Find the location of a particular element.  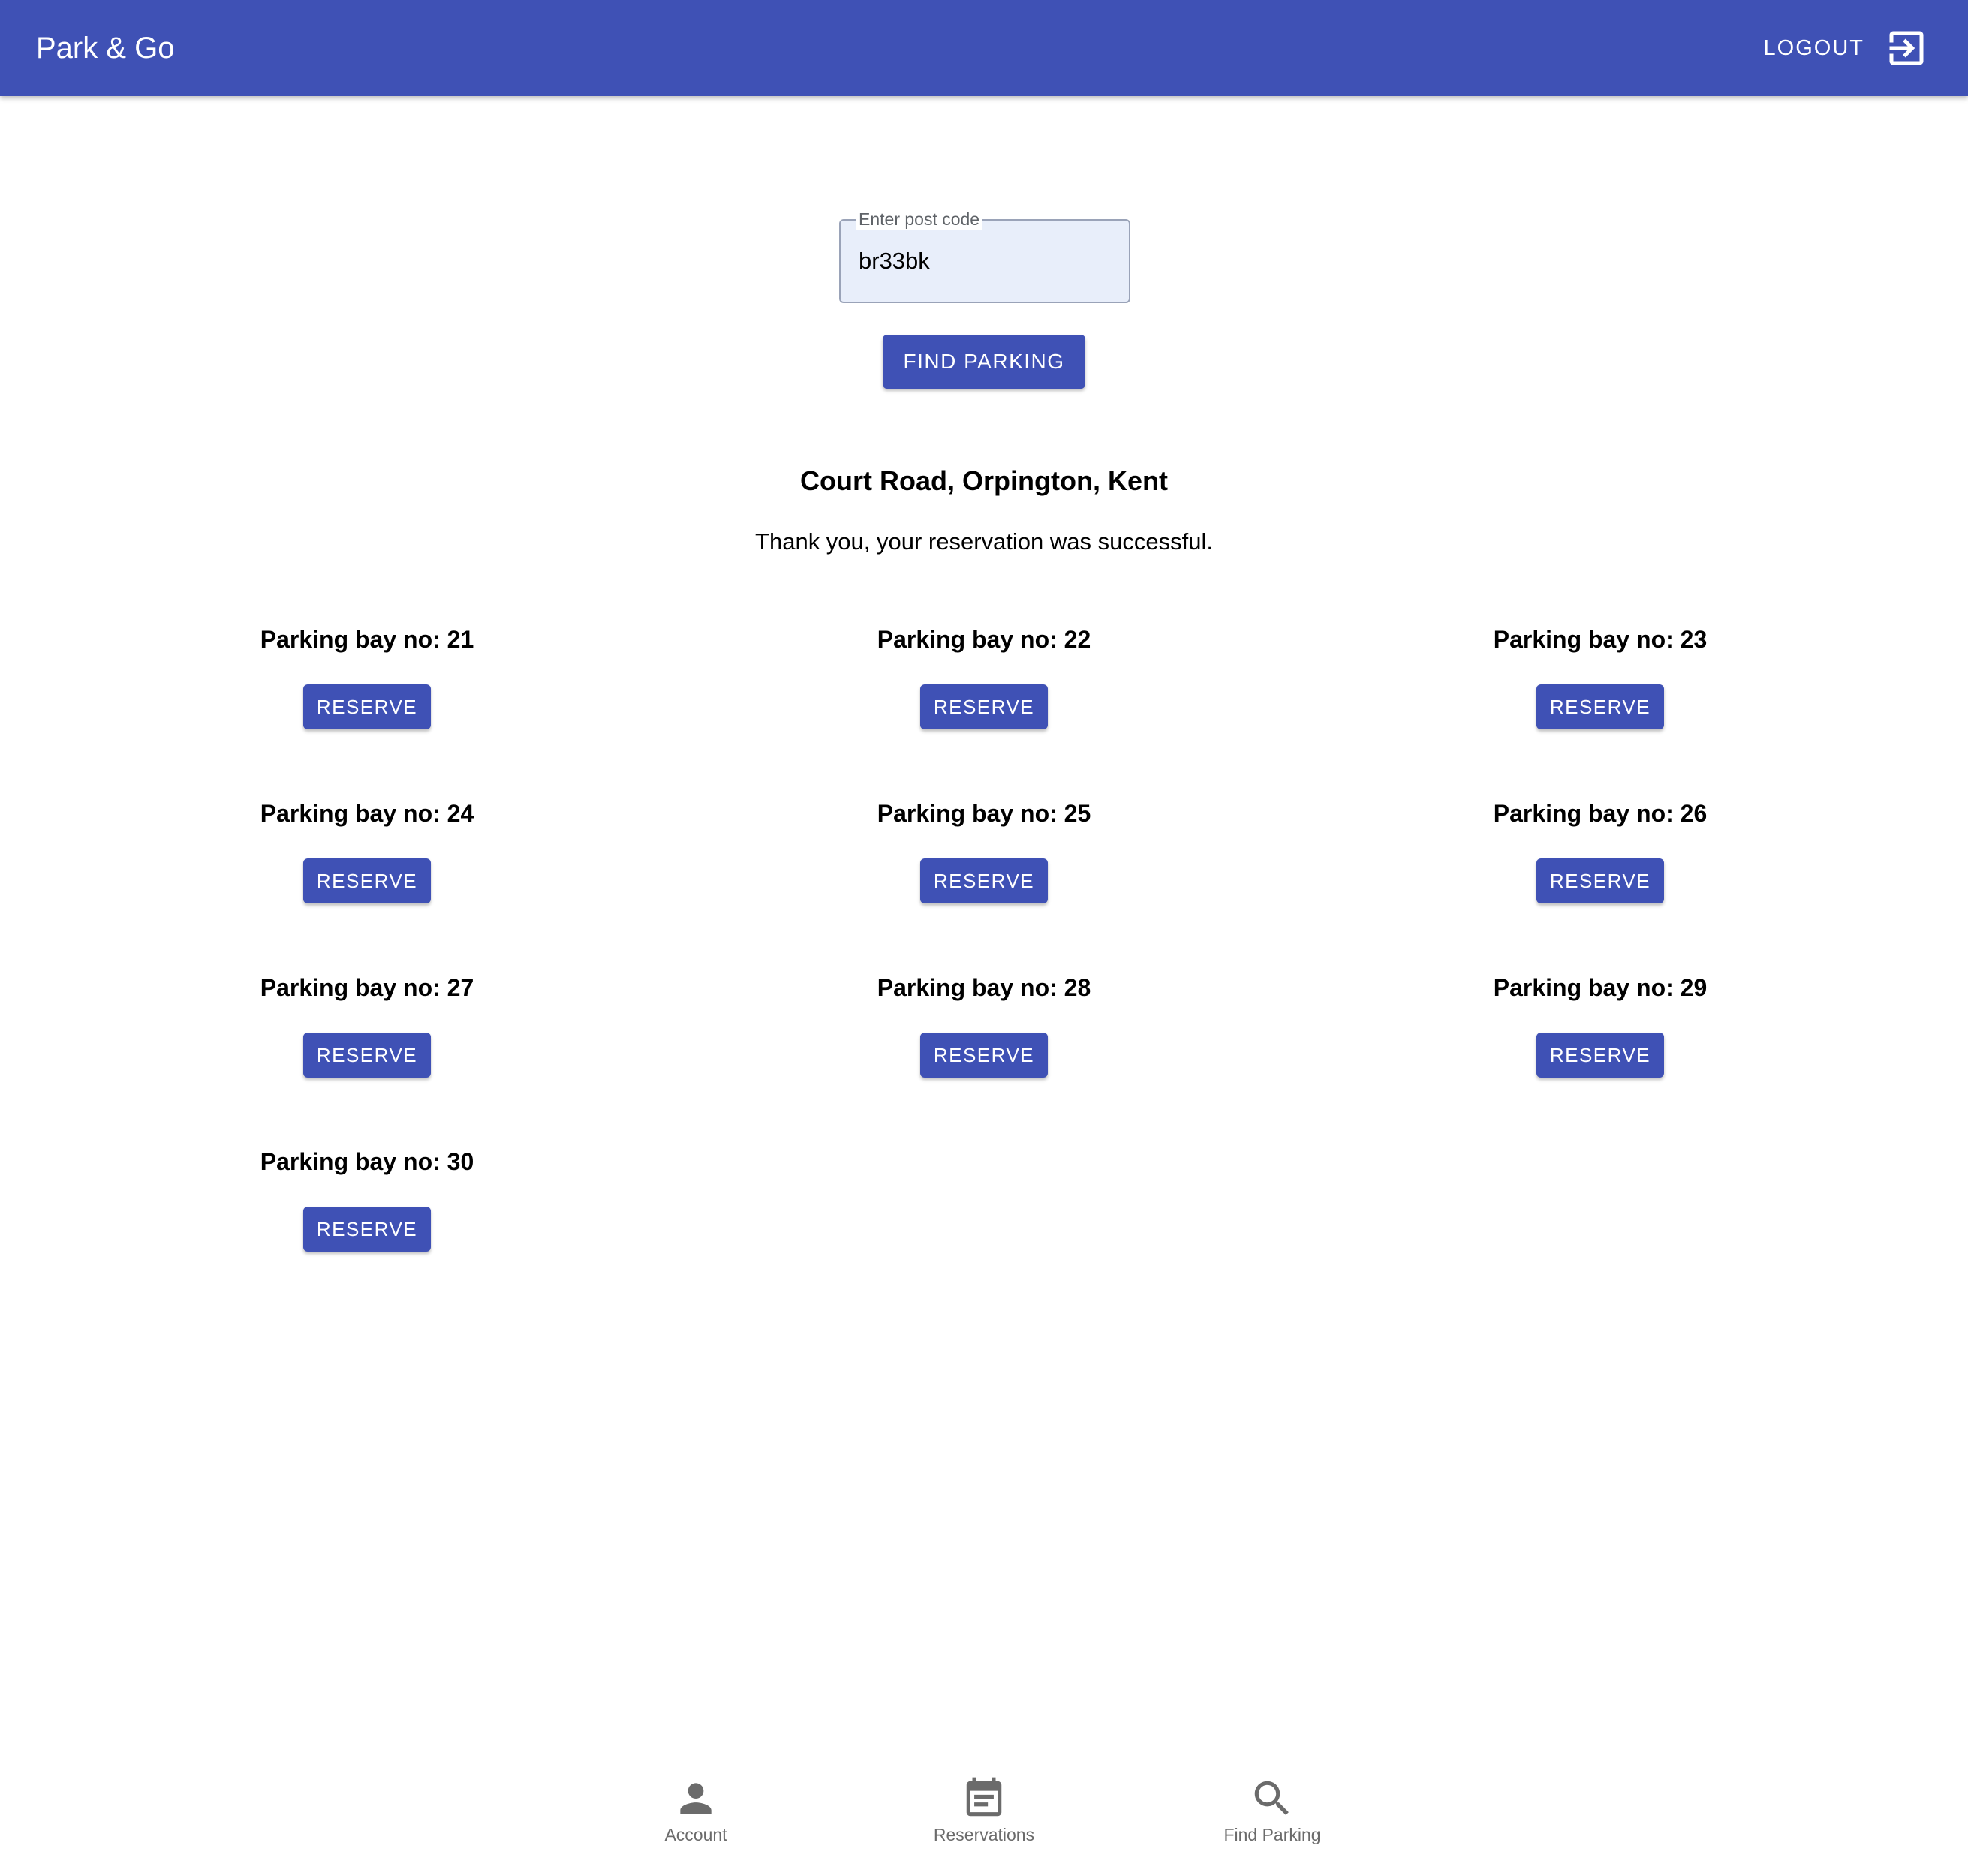

search-icon is located at coordinates (1271, 1798).